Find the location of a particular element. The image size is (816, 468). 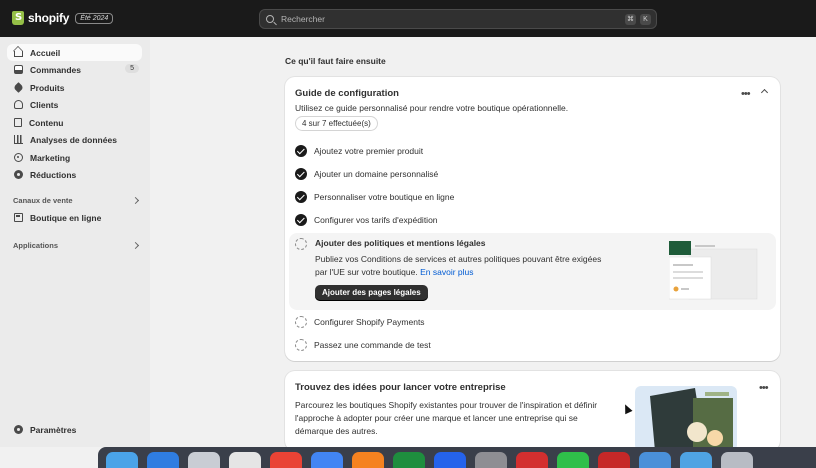

task-item: Ajouter un domaine personnalisé is located at coordinates (366, 174).